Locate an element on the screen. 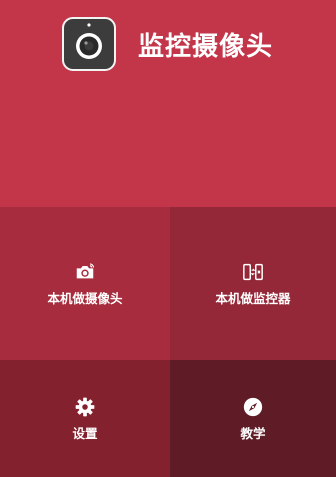 The width and height of the screenshot is (336, 477). phone-pair-icon is located at coordinates (253, 271).